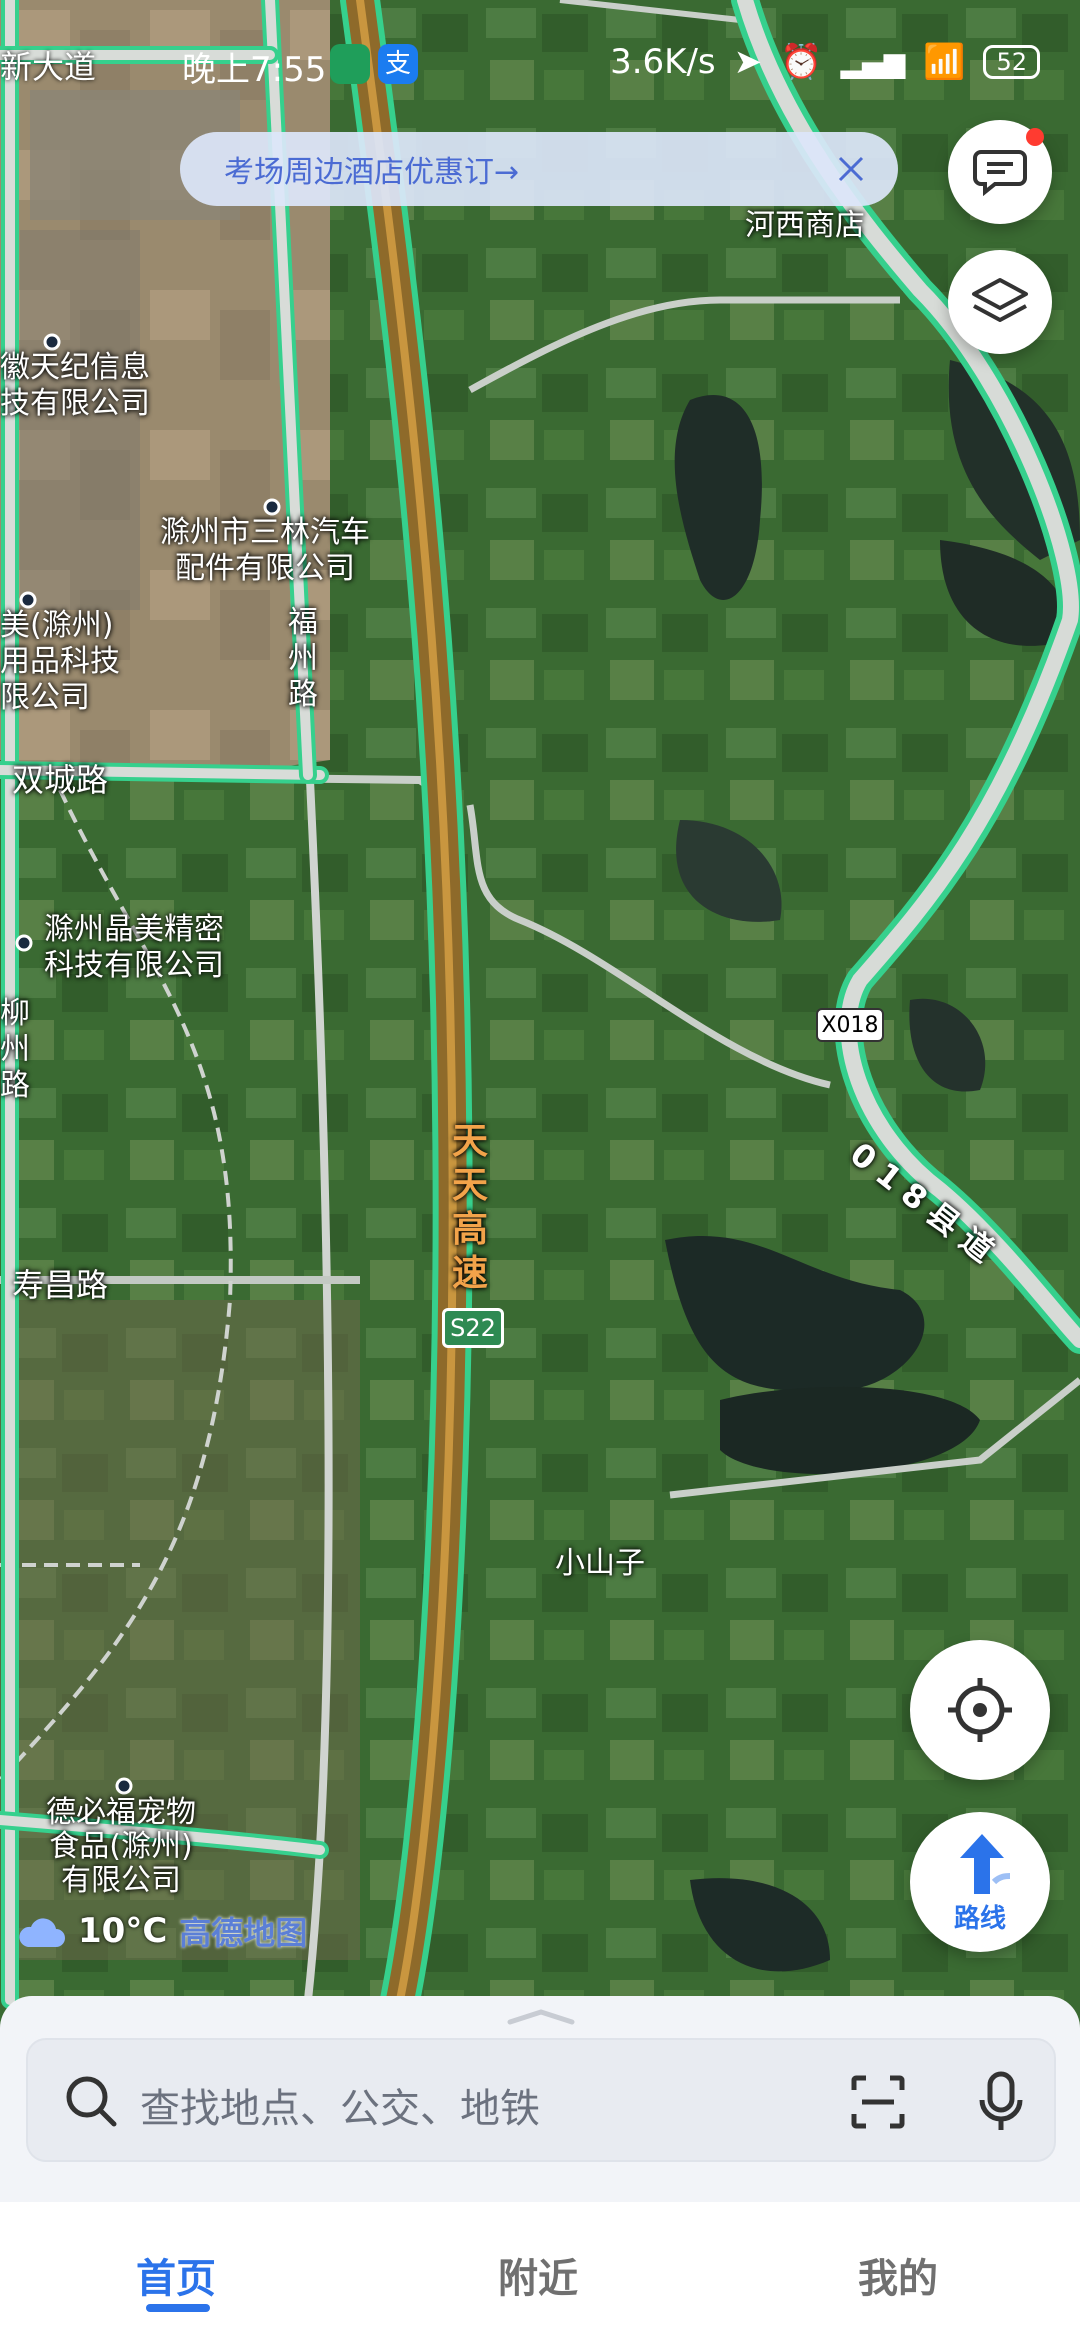  Describe the element at coordinates (178, 2308) in the screenshot. I see `active-tab-indicator` at that location.